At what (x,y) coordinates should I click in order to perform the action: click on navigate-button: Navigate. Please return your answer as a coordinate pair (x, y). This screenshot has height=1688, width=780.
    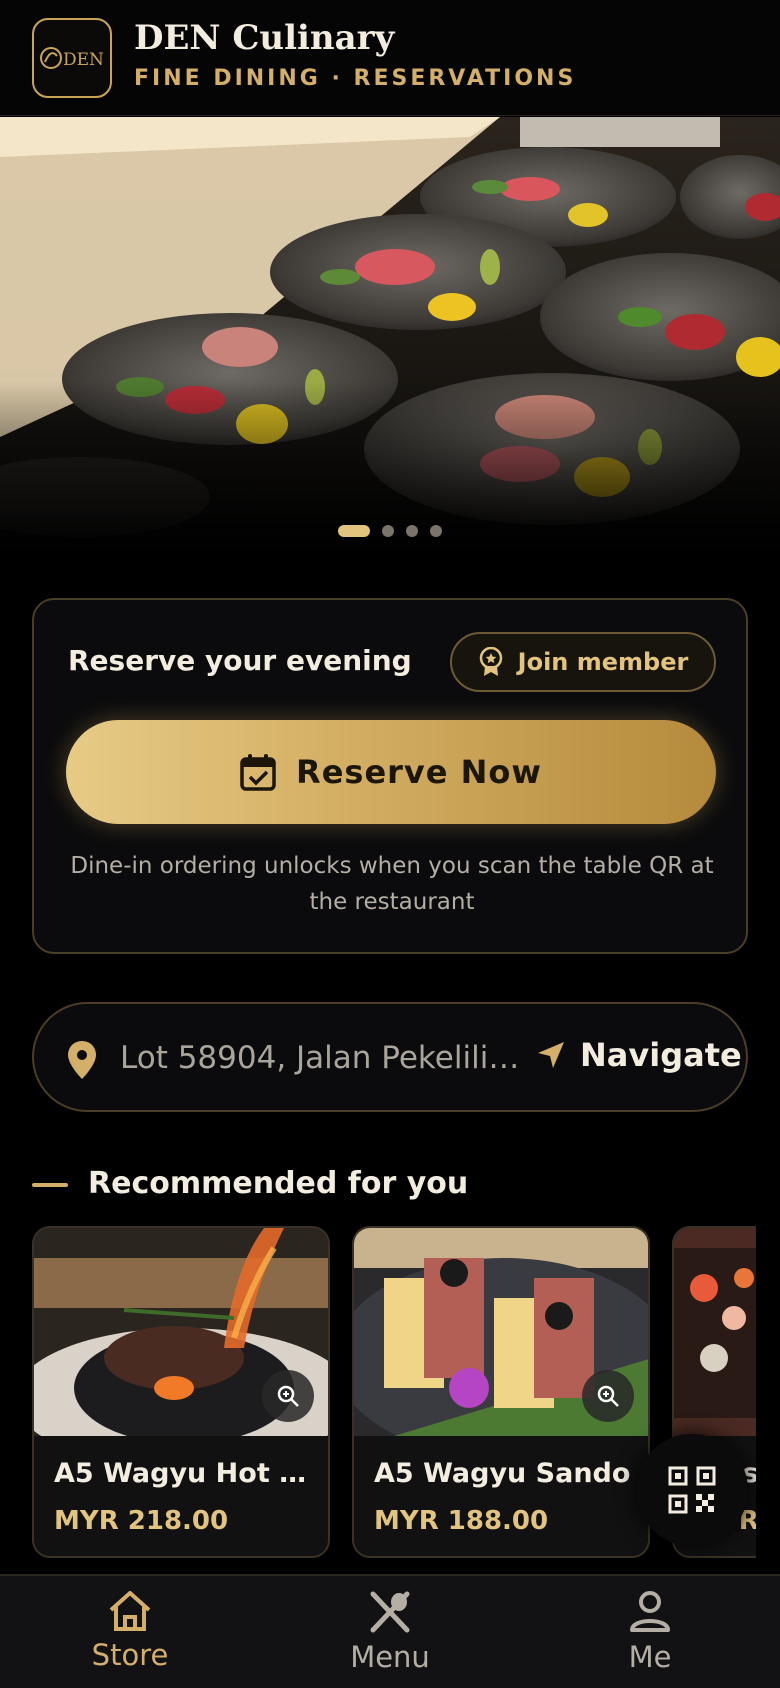
    Looking at the image, I should click on (639, 1055).